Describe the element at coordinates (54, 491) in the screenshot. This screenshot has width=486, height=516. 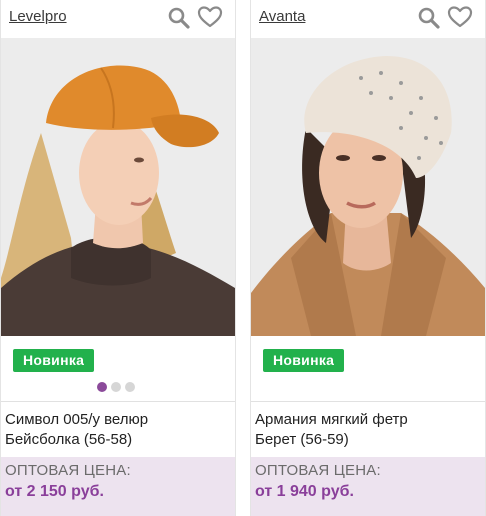
I see `price-value: от 2 150 руб.` at that location.